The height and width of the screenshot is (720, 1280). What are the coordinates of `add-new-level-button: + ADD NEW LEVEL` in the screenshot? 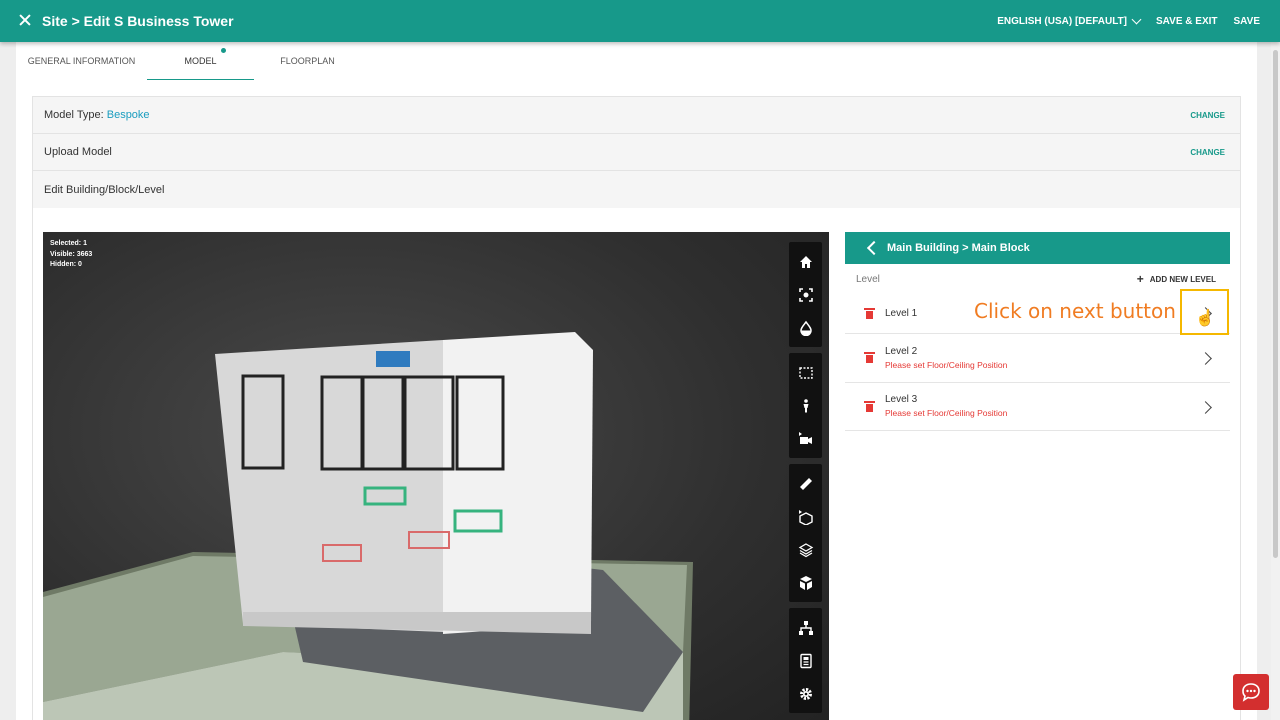 It's located at (1176, 279).